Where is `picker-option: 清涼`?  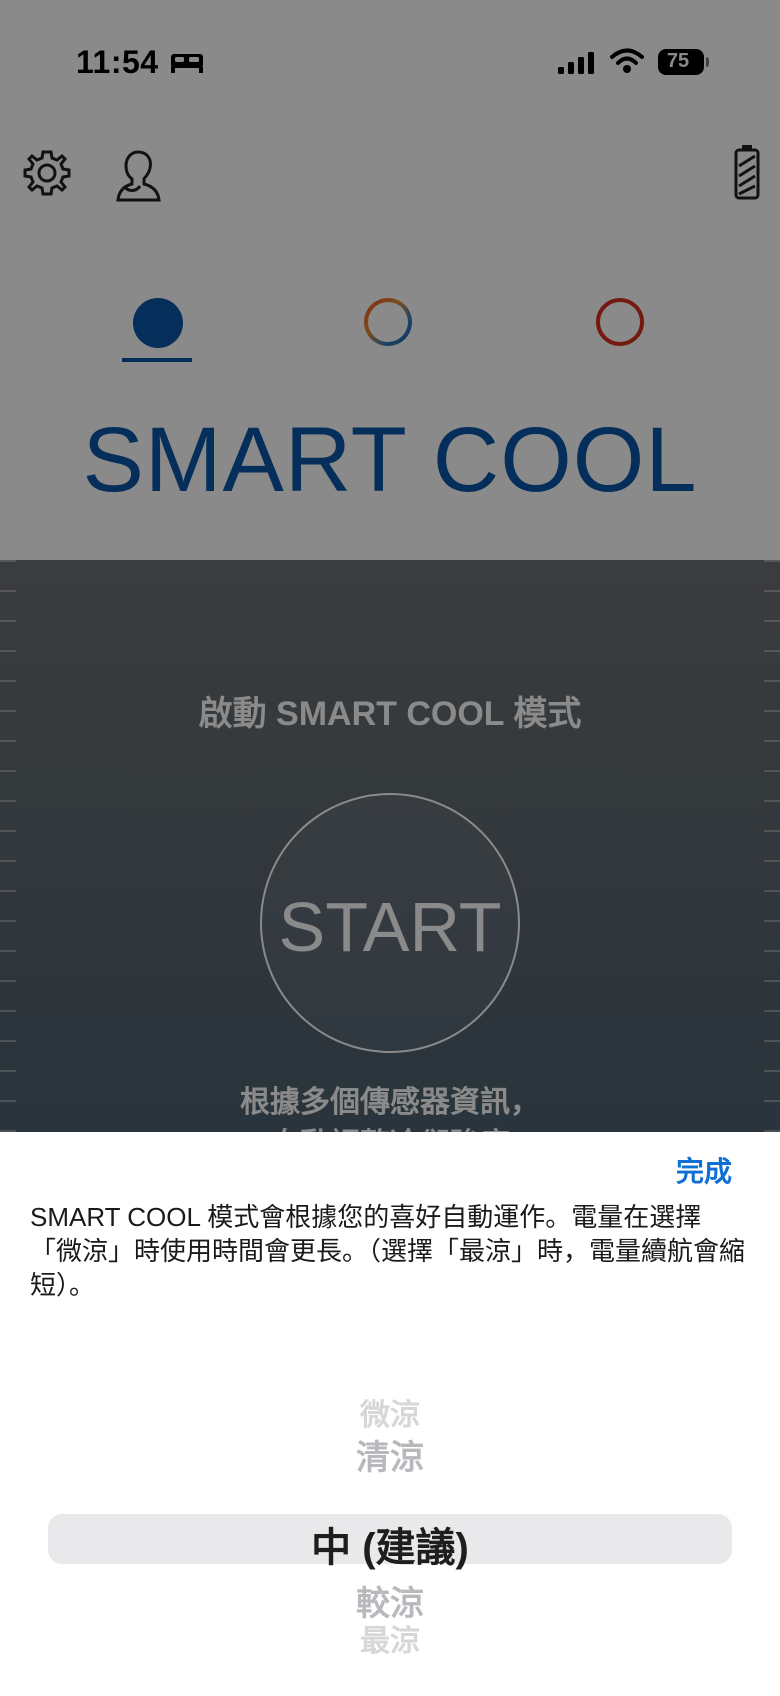
picker-option: 清涼 is located at coordinates (390, 1454).